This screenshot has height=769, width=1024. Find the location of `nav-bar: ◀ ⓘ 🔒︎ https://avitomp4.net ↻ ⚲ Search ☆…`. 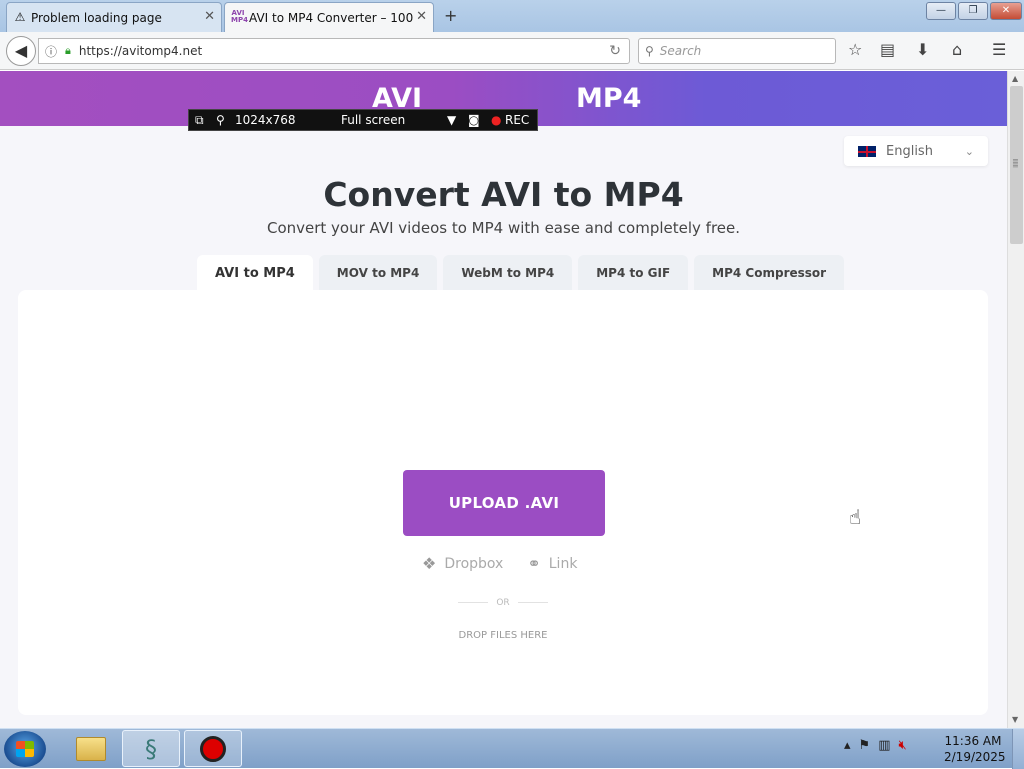

nav-bar: ◀ ⓘ 🔒︎ https://avitomp4.net ↻ ⚲ Search ☆… is located at coordinates (512, 51).